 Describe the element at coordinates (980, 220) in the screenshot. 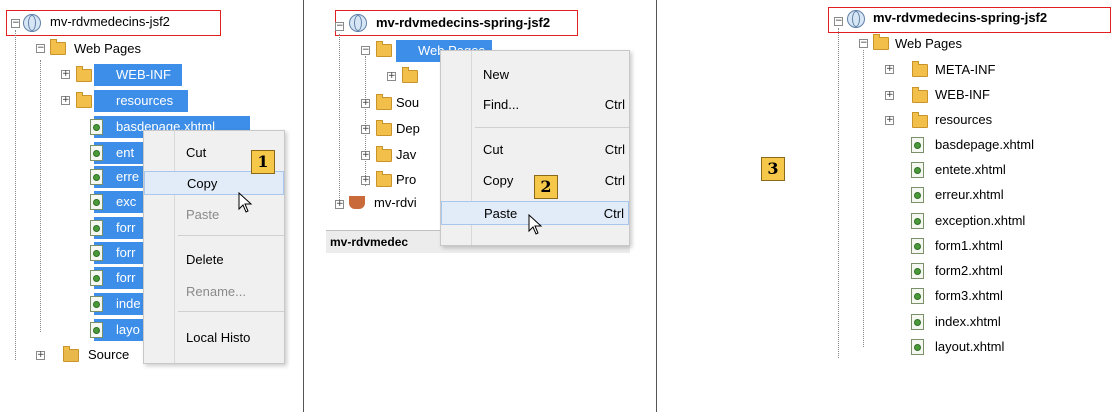

I see `tree-item-label: exception.xhtml` at that location.